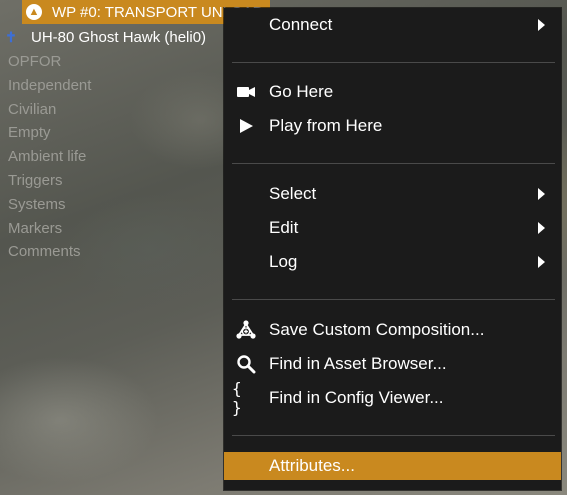  Describe the element at coordinates (301, 91) in the screenshot. I see `menu-item-label: Go Here` at that location.